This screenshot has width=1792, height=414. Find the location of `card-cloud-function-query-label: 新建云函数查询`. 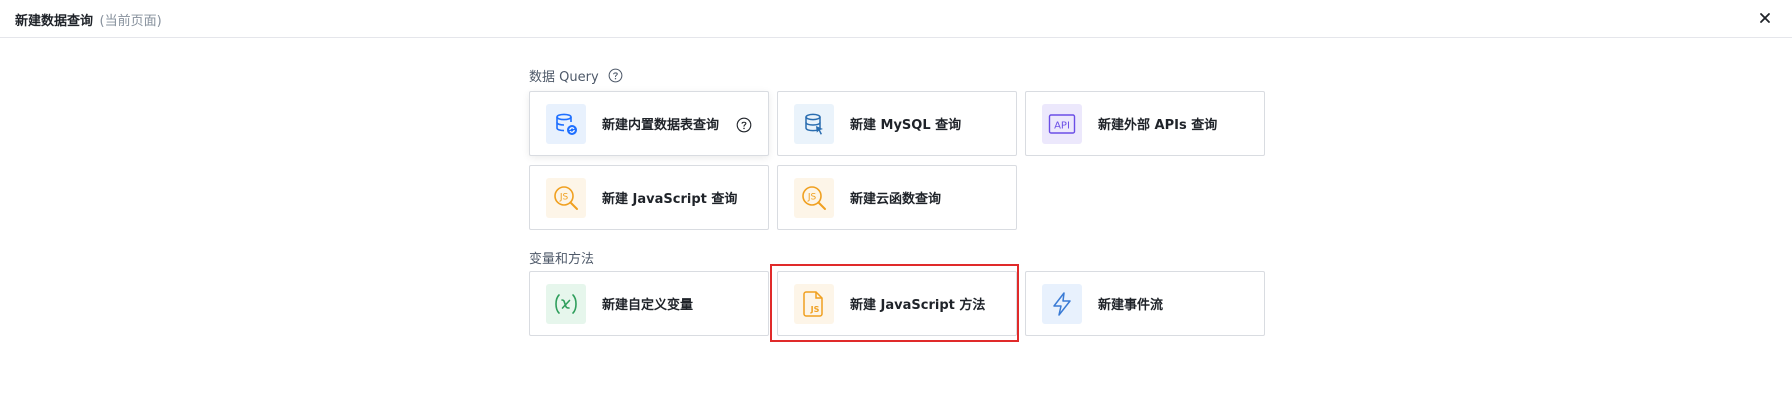

card-cloud-function-query-label: 新建云函数查询 is located at coordinates (896, 199).